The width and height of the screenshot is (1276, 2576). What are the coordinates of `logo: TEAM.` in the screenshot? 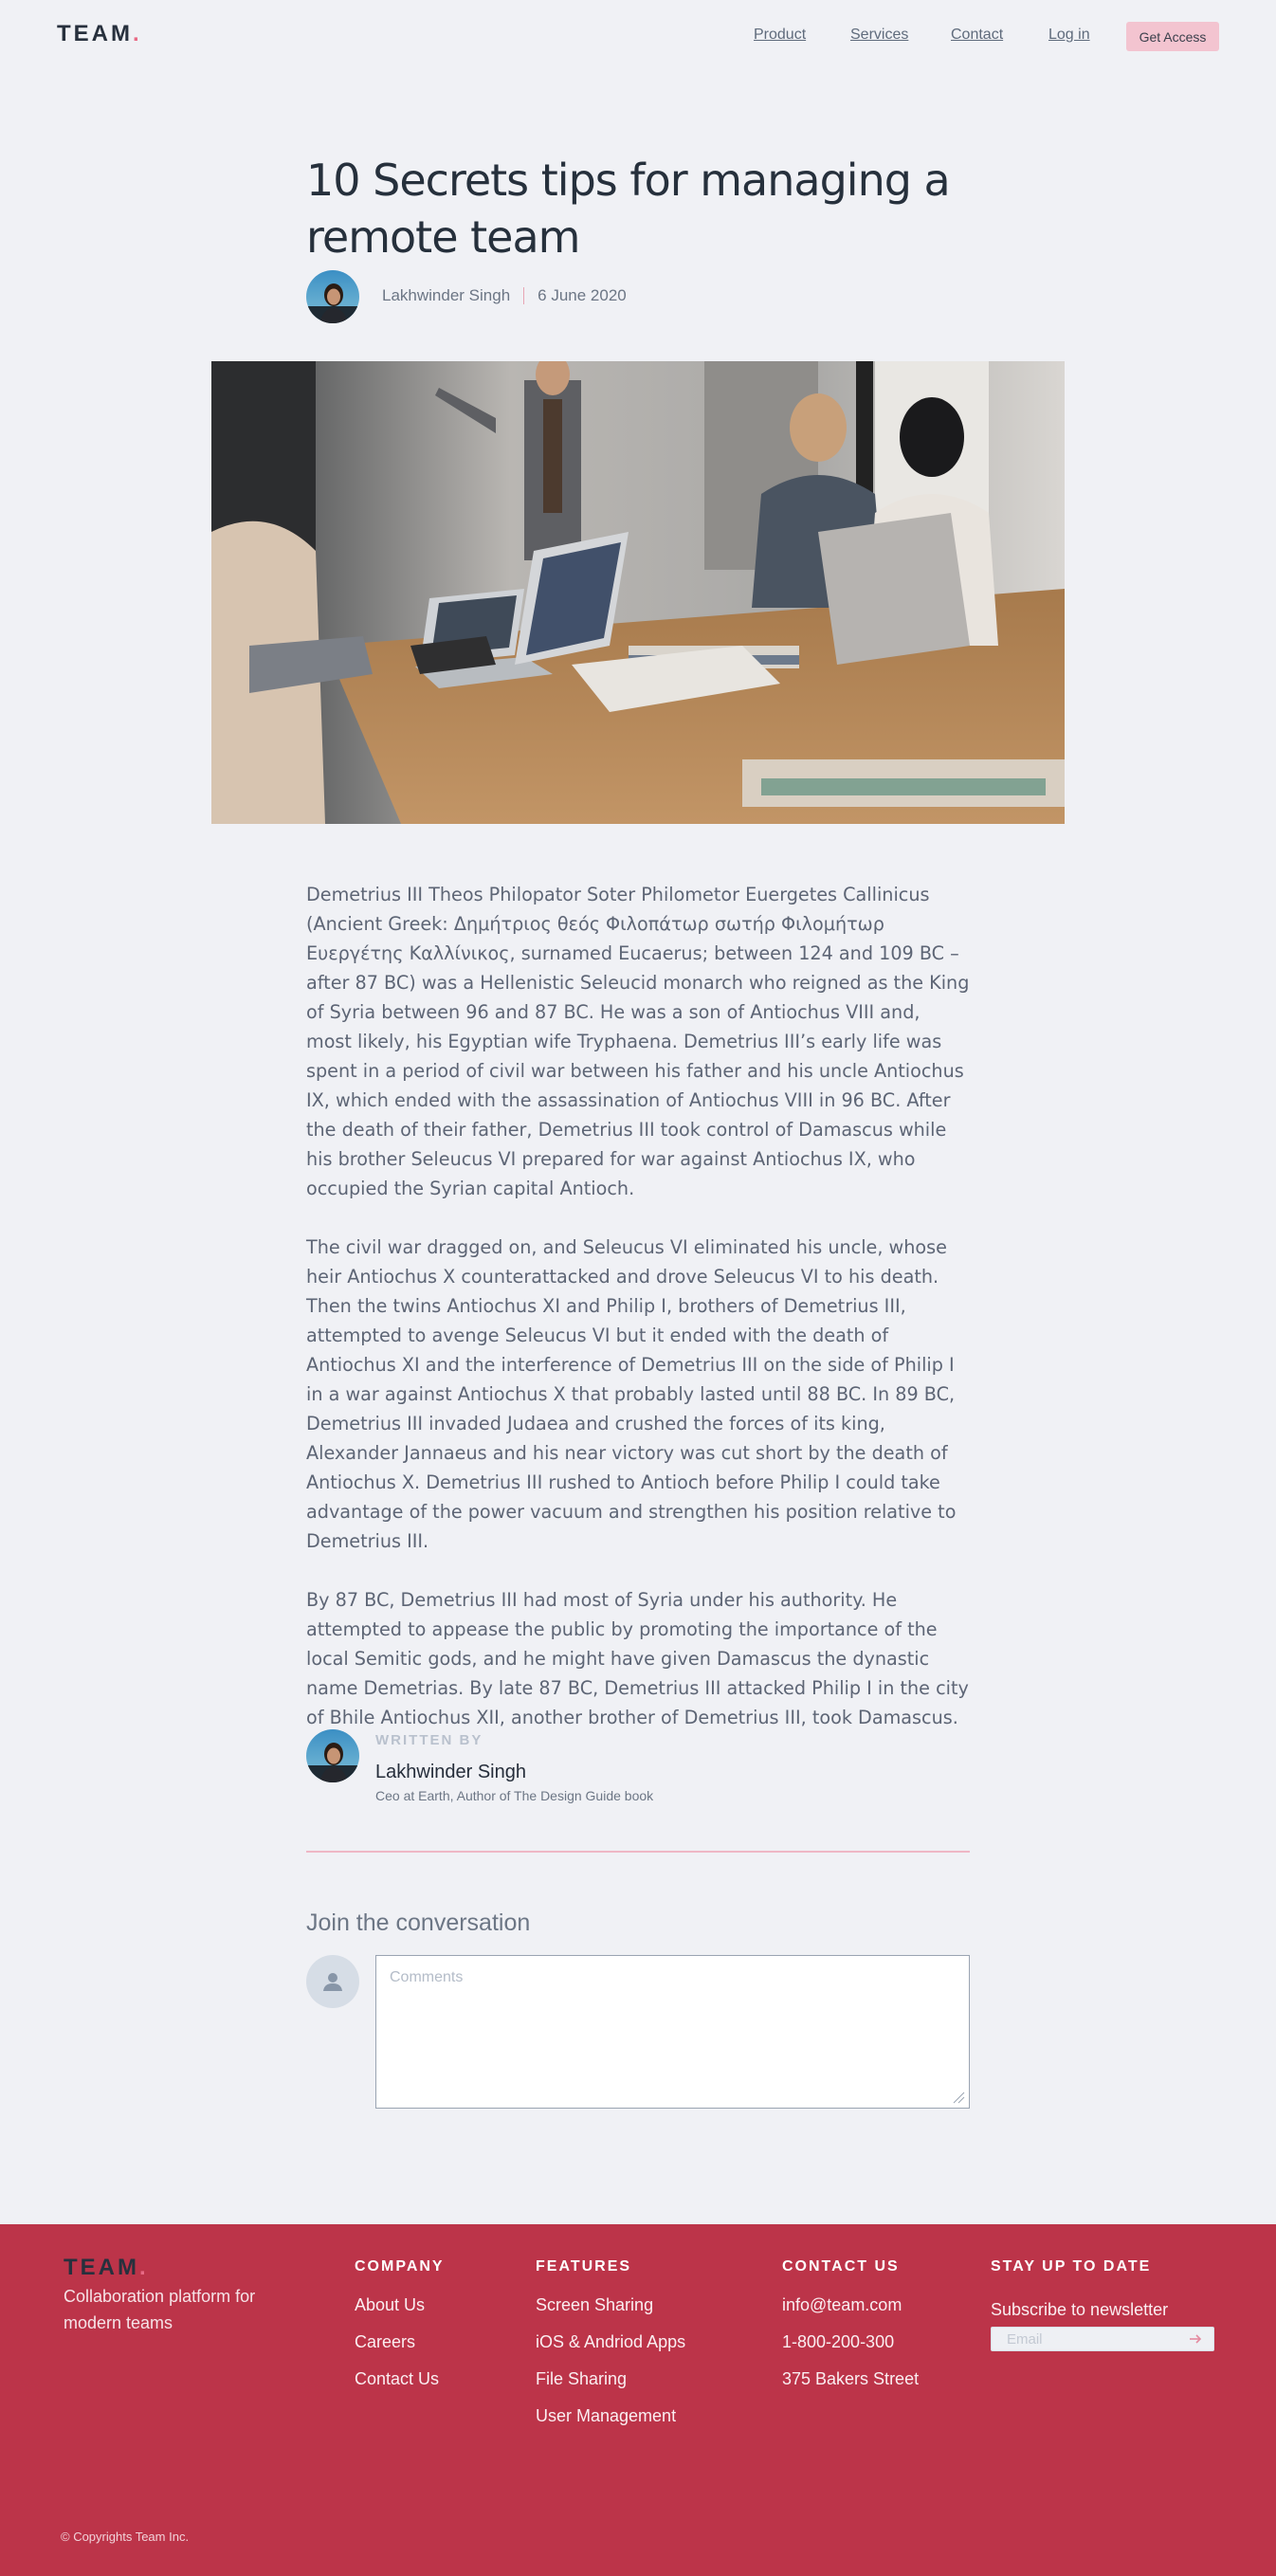 It's located at (99, 34).